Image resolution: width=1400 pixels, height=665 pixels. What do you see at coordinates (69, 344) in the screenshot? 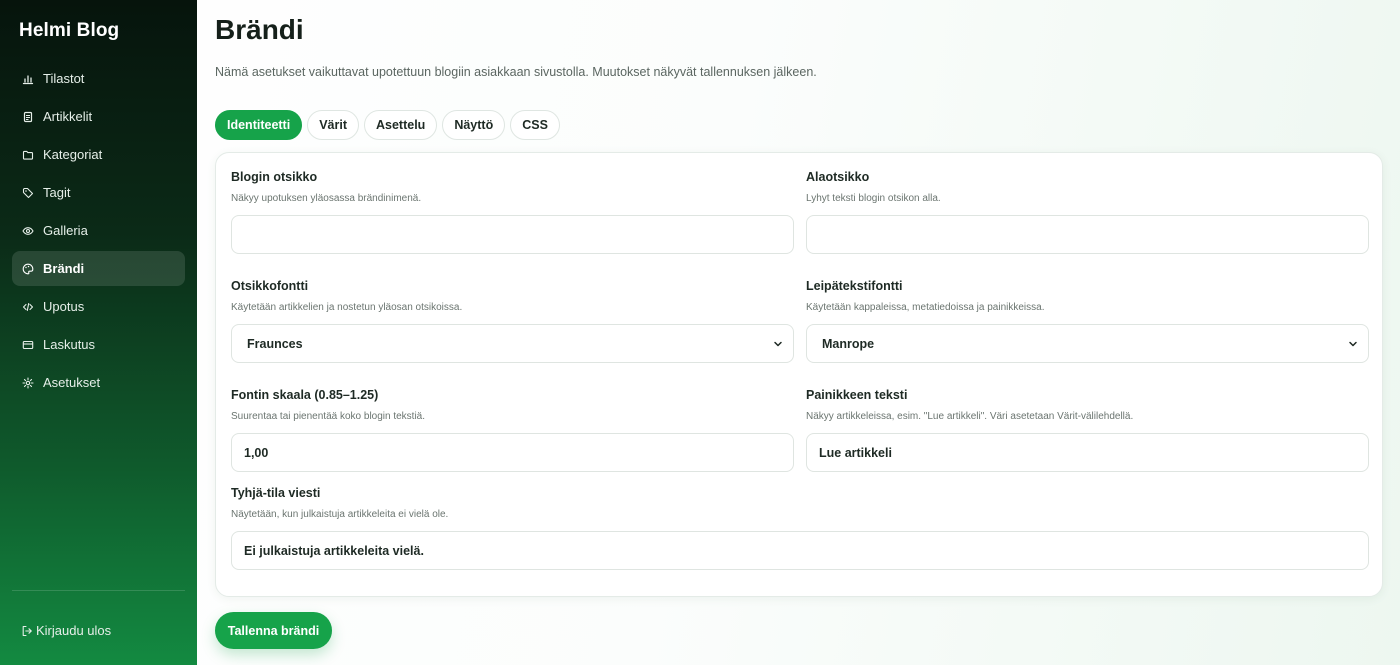
I see `sidebar-item-label: Laskutus` at bounding box center [69, 344].